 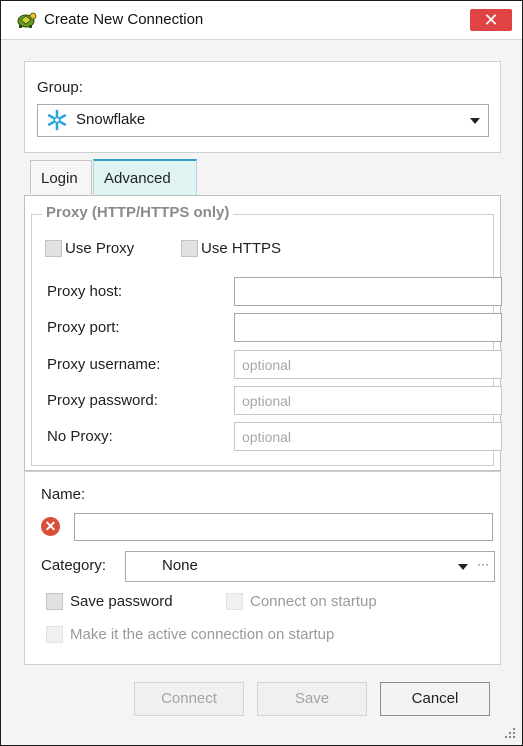 I want to click on proxy-password-input, so click(x=368, y=400).